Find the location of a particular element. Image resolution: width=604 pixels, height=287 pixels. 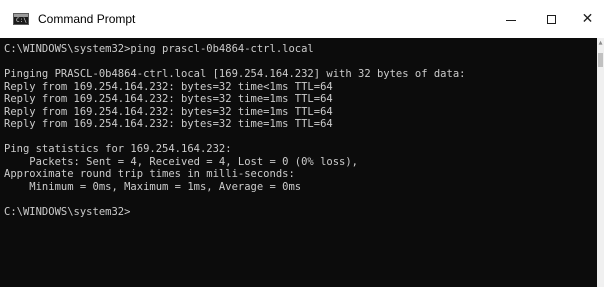

console-line: C:\WINDOWS\system32> is located at coordinates (67, 211).